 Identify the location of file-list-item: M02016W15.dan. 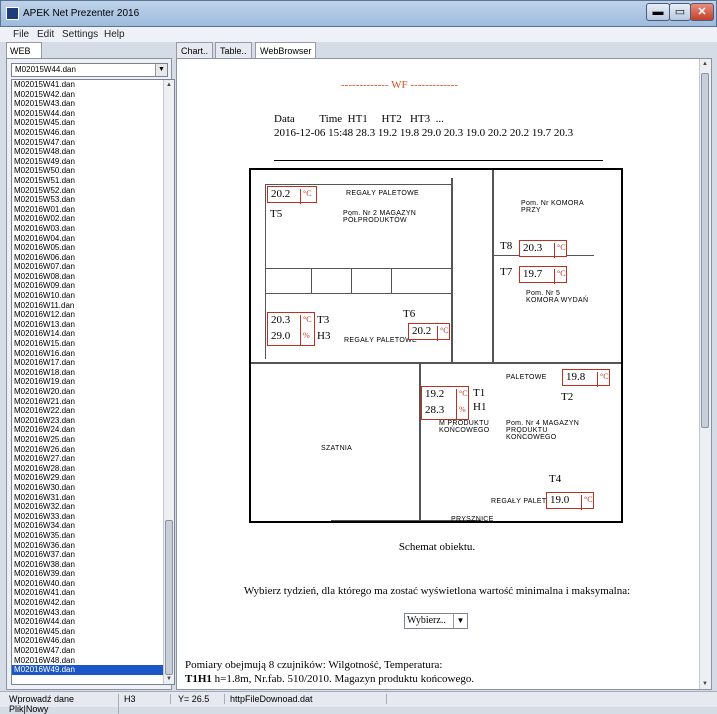
(93, 344).